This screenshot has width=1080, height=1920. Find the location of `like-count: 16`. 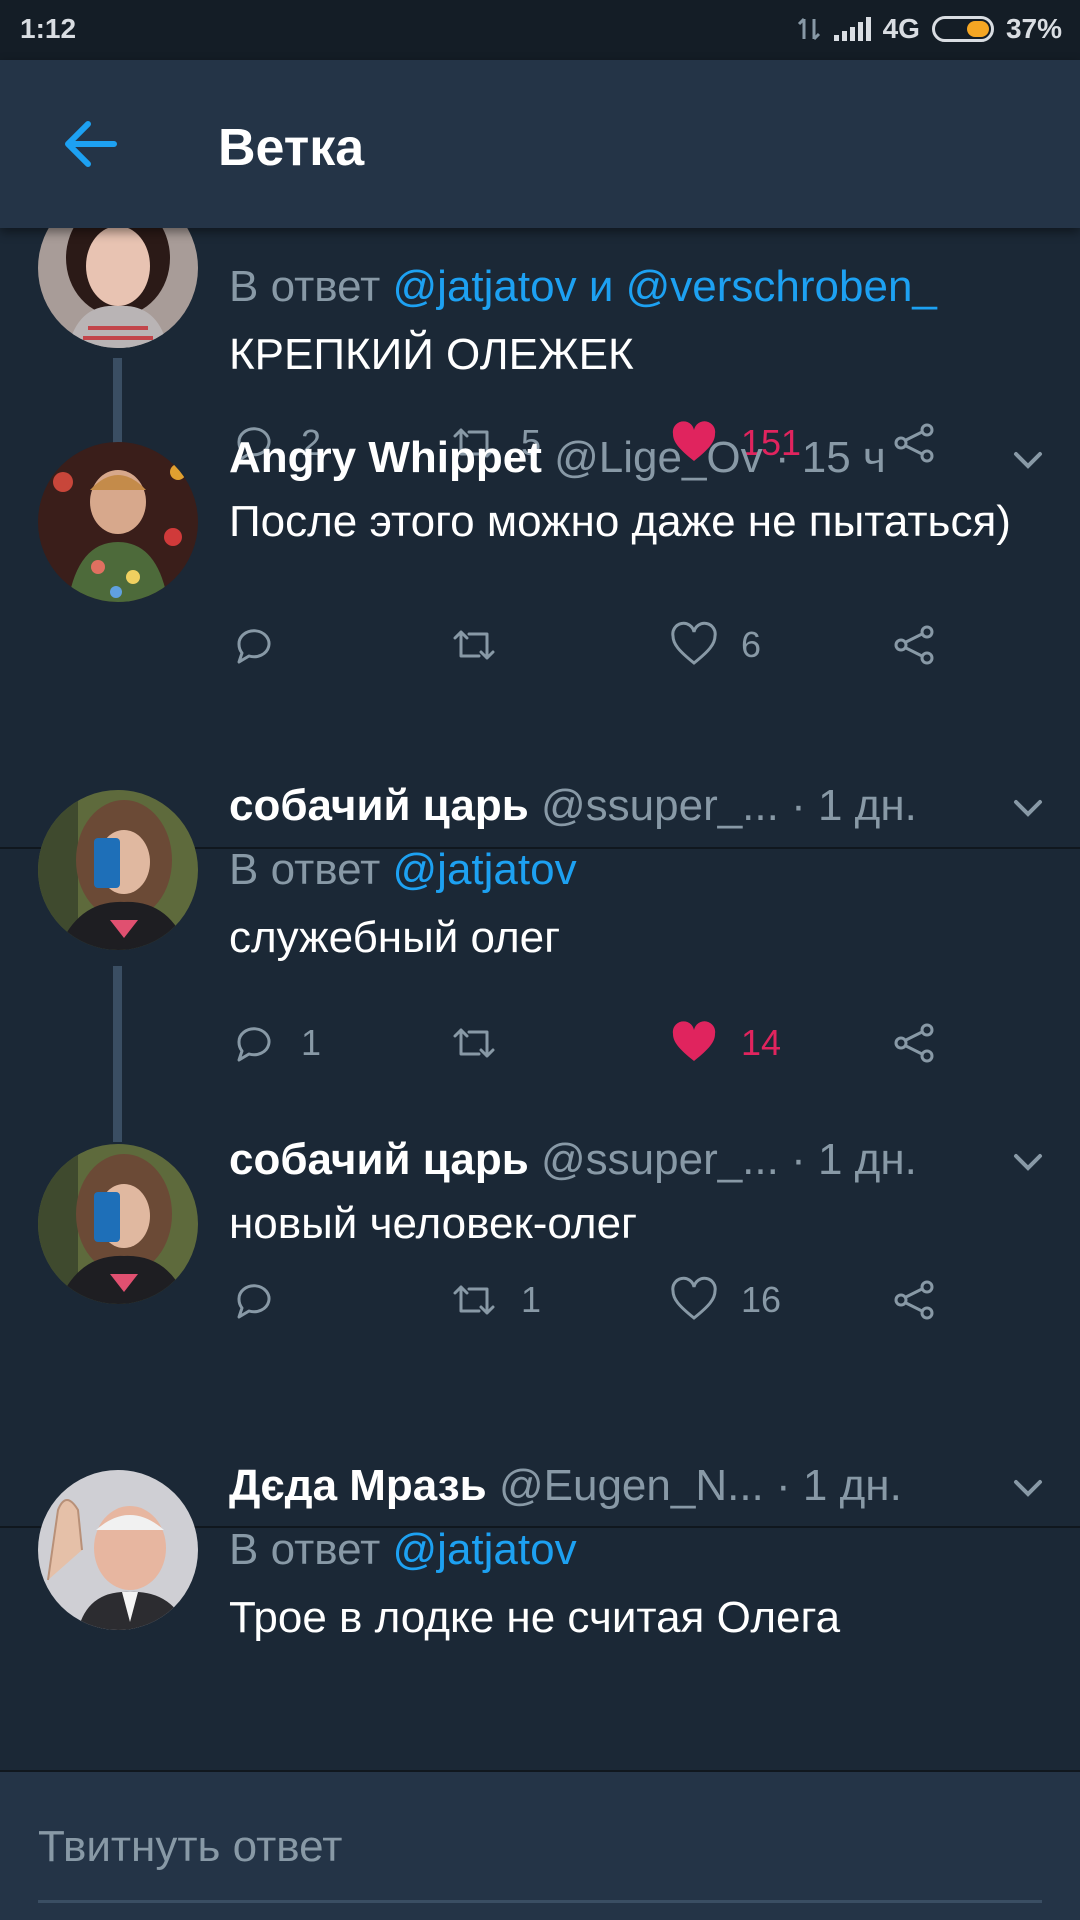

like-count: 16 is located at coordinates (761, 1299).